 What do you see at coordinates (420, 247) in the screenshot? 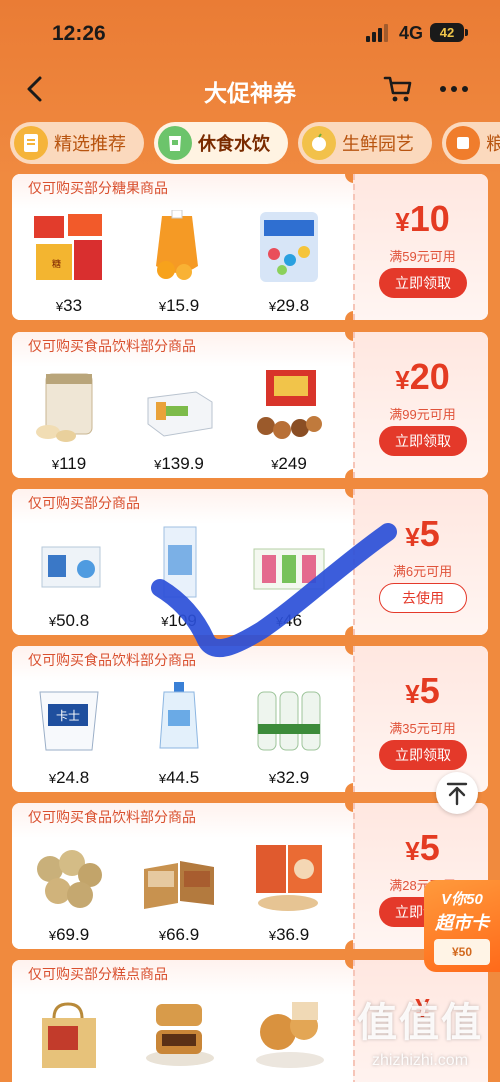
I see `coupon-value-area: ¥10 满59元可用 立即领取` at bounding box center [420, 247].